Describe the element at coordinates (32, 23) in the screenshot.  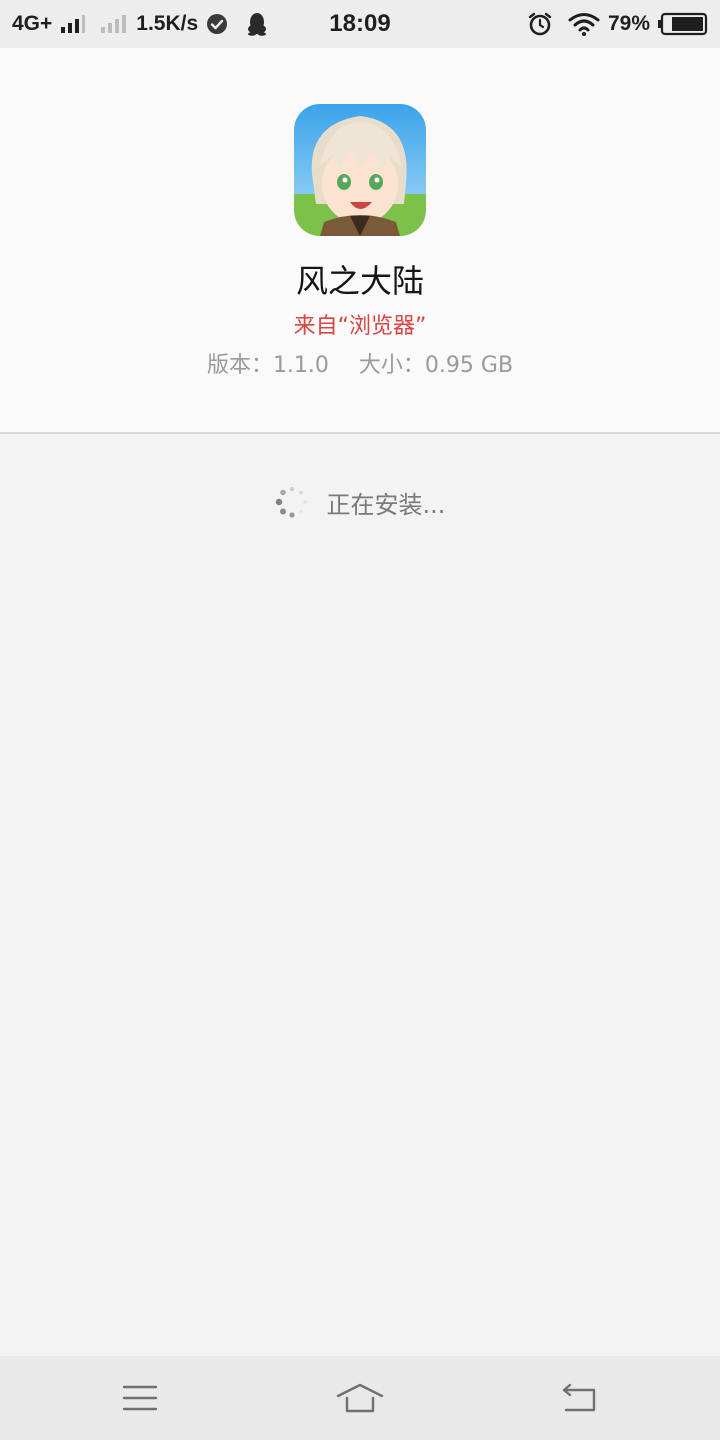
I see `network-type: 4G+` at that location.